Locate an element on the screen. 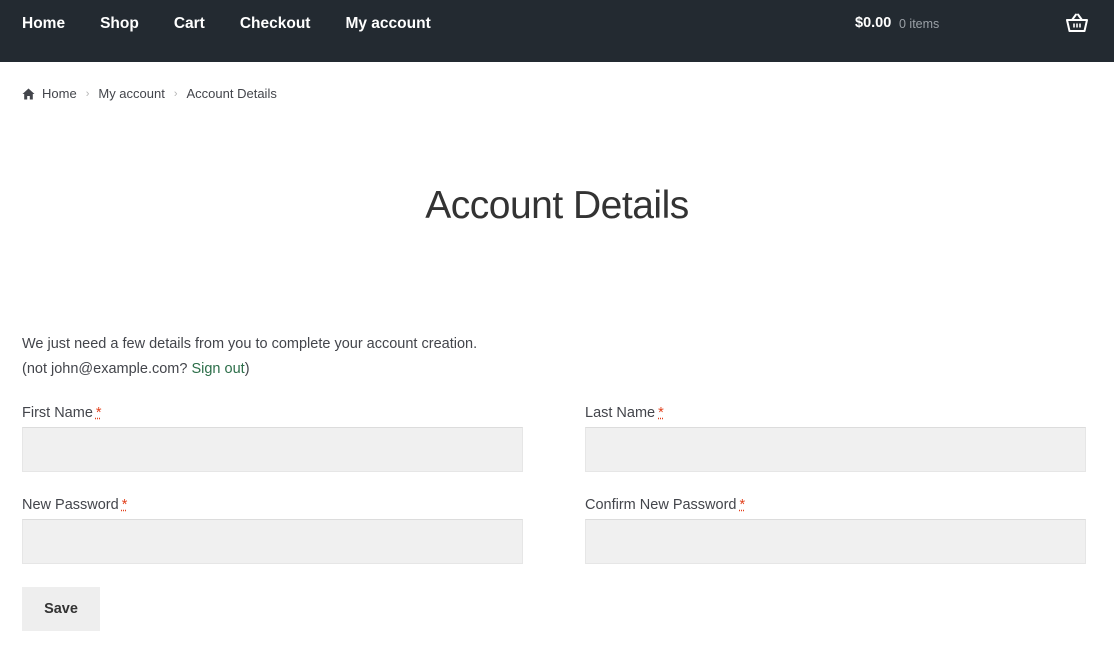 Image resolution: width=1114 pixels, height=647 pixels. account-notice: (not john@example.com? Sign out) is located at coordinates (249, 369).